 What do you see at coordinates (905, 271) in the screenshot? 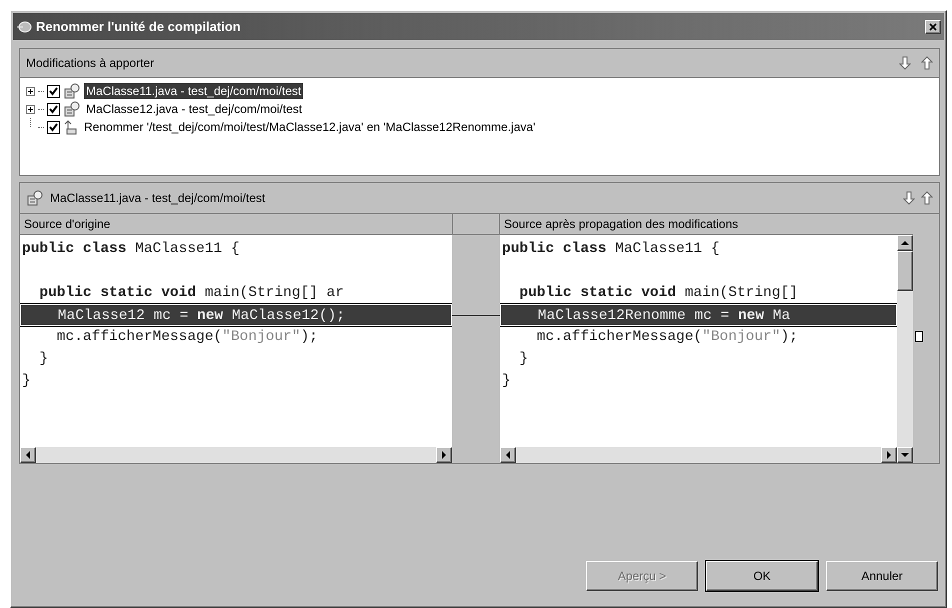
I see `scroll-thumb` at bounding box center [905, 271].